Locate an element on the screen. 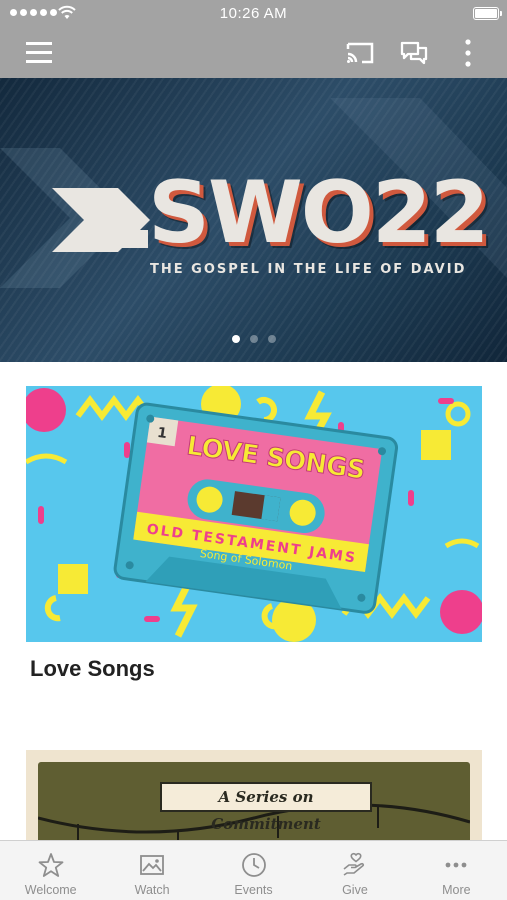 This screenshot has height=900, width=507. tab-label: Watch is located at coordinates (152, 890).